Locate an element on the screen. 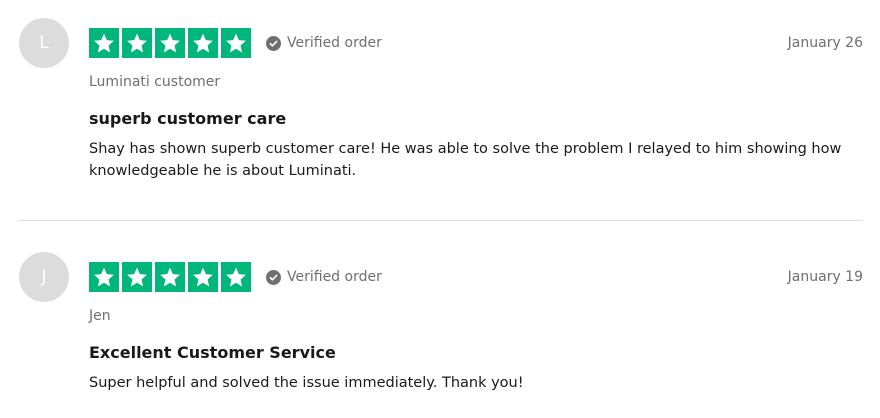  avatar: J is located at coordinates (44, 277).